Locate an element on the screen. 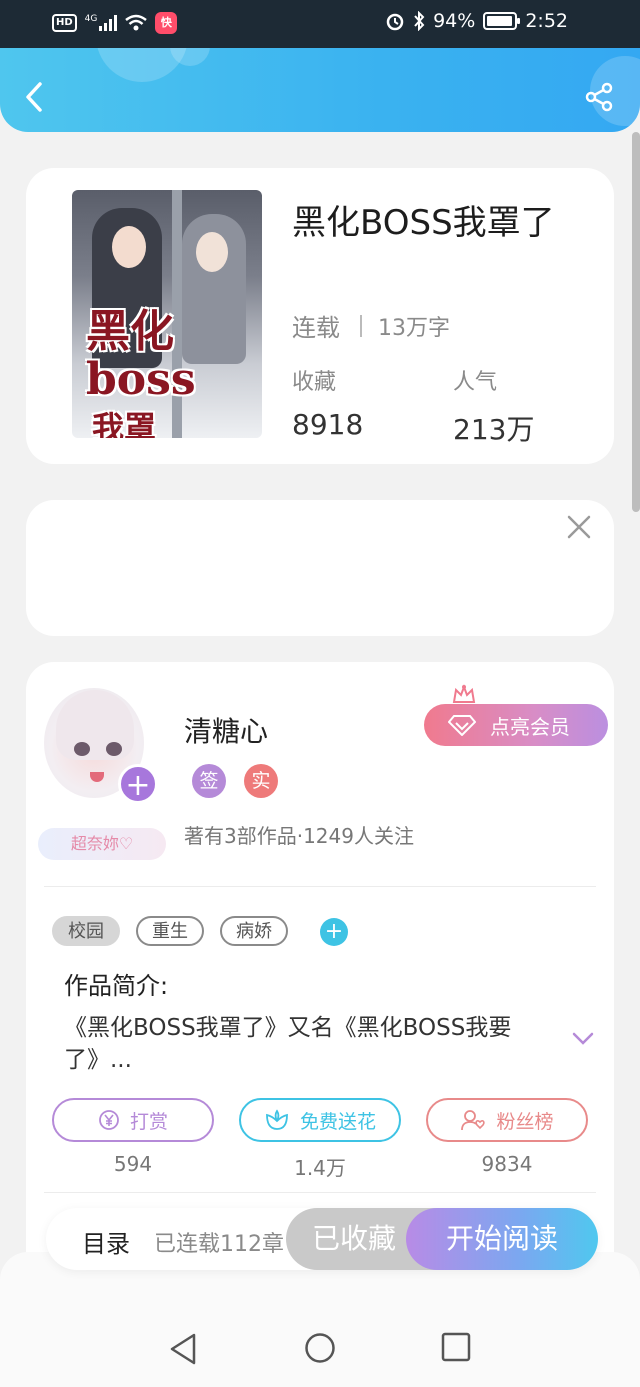 This screenshot has height=1387, width=640. bottom-panel is located at coordinates (320, 1319).